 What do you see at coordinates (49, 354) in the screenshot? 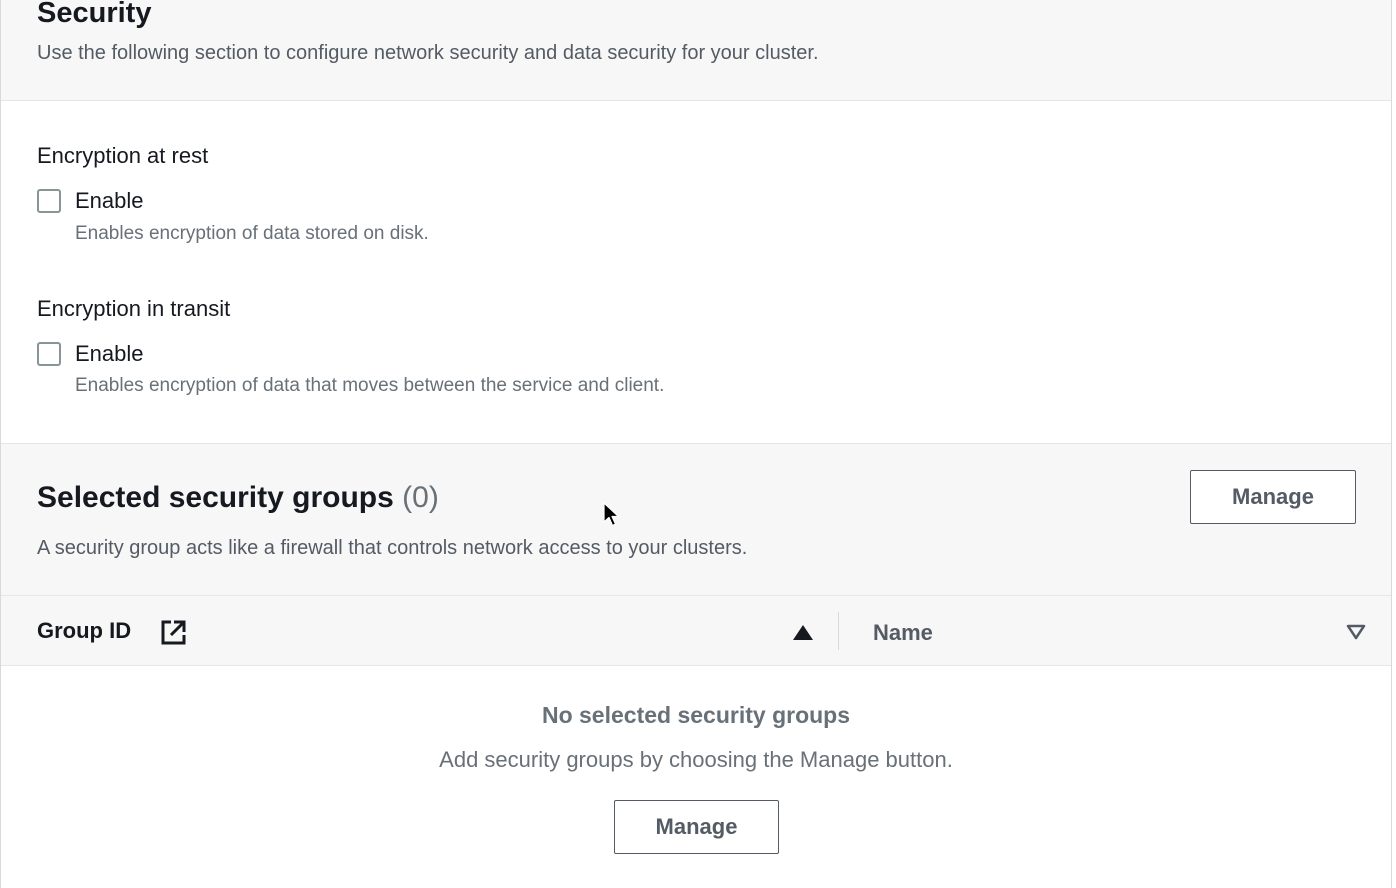
I see `encryption-in-transit-checkbox` at bounding box center [49, 354].